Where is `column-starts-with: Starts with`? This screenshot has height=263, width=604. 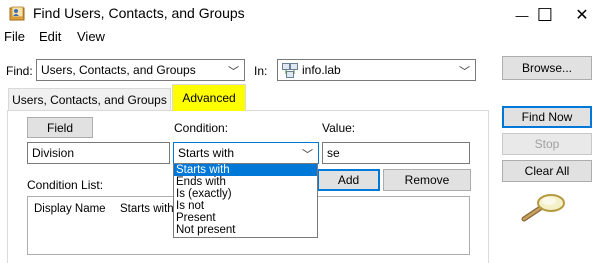
column-starts-with: Starts with is located at coordinates (147, 209).